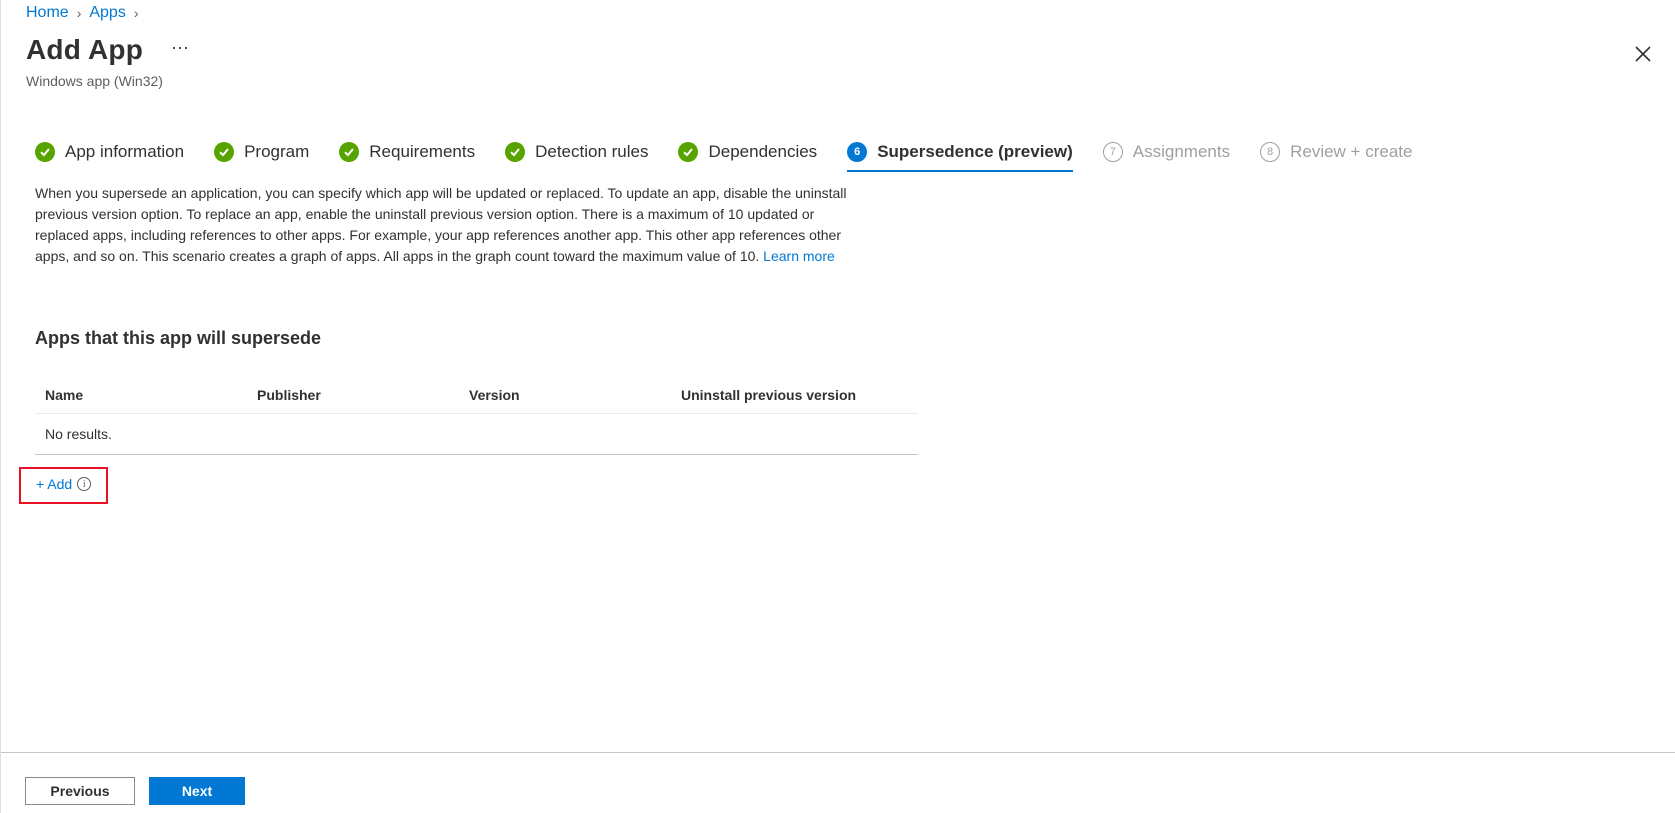 Image resolution: width=1675 pixels, height=813 pixels. Describe the element at coordinates (80, 791) in the screenshot. I see `previous-button: Previous` at that location.